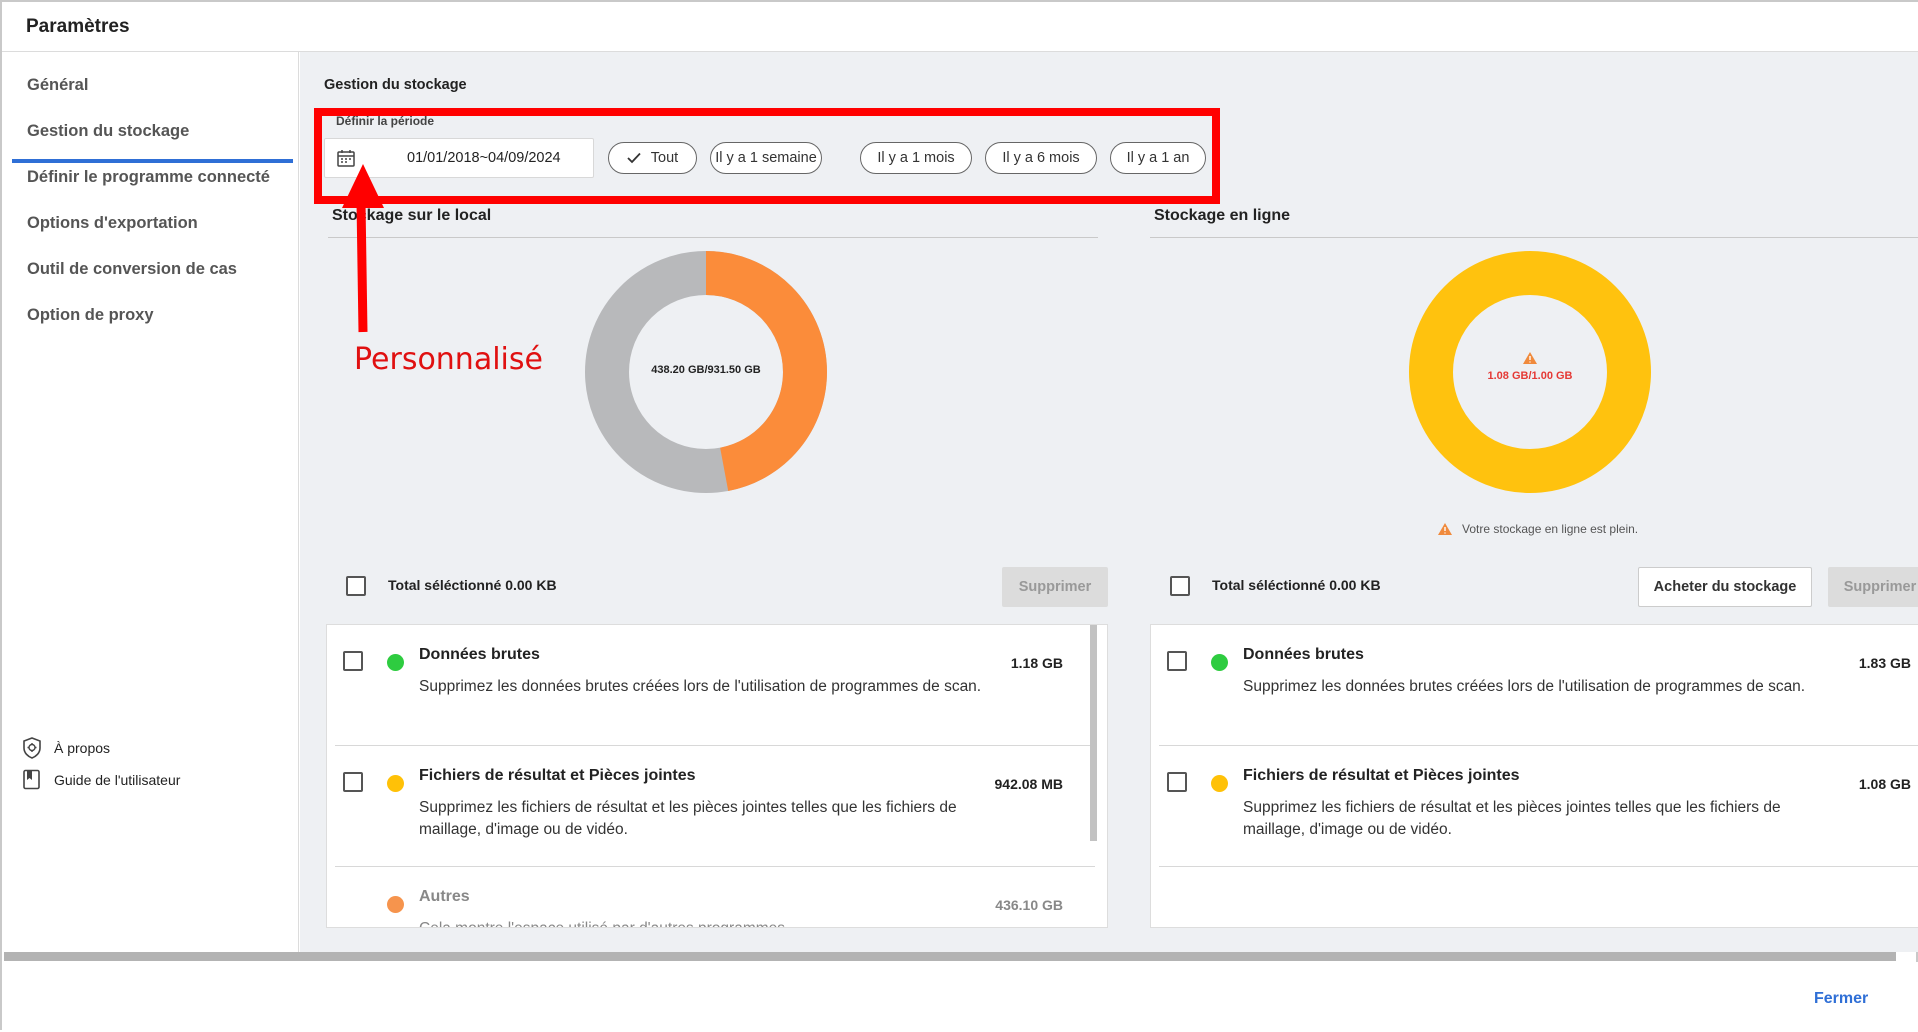 The image size is (1918, 1032). What do you see at coordinates (152, 161) in the screenshot?
I see `sidebar-active-indicator` at bounding box center [152, 161].